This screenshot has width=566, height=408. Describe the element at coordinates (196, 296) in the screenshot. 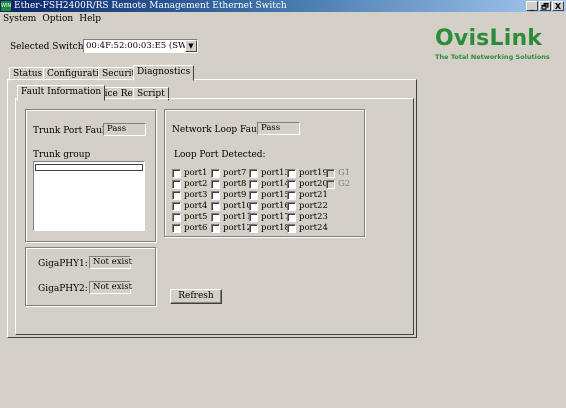

I see `refresh-button: Refresh` at that location.